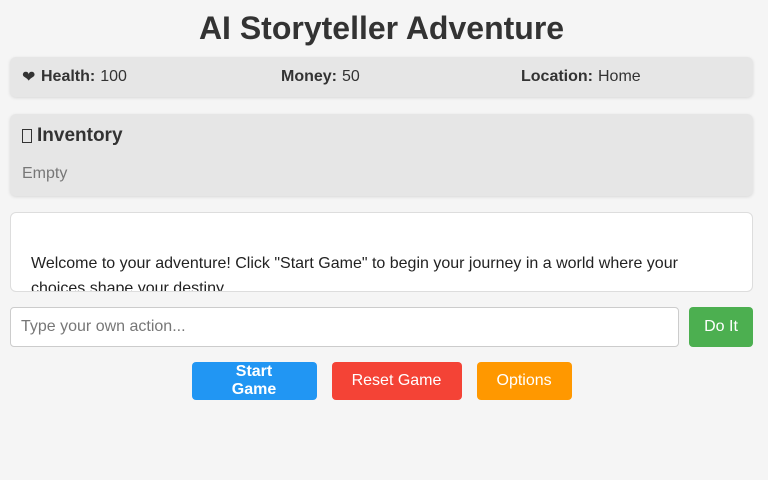 The height and width of the screenshot is (480, 768). Describe the element at coordinates (80, 135) in the screenshot. I see `inventory-heading: Inventory` at that location.